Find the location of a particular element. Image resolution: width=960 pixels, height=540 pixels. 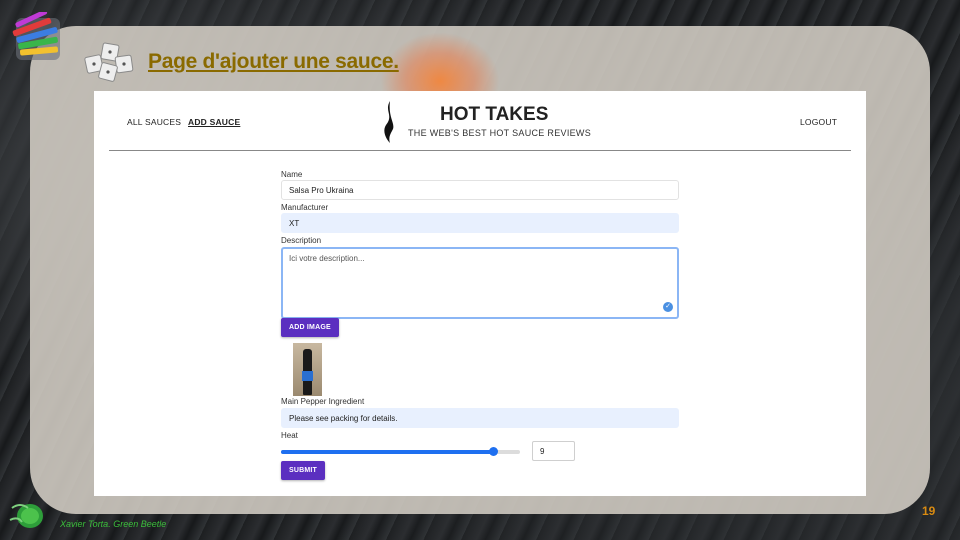

submit-button: SUBMIT is located at coordinates (303, 470).